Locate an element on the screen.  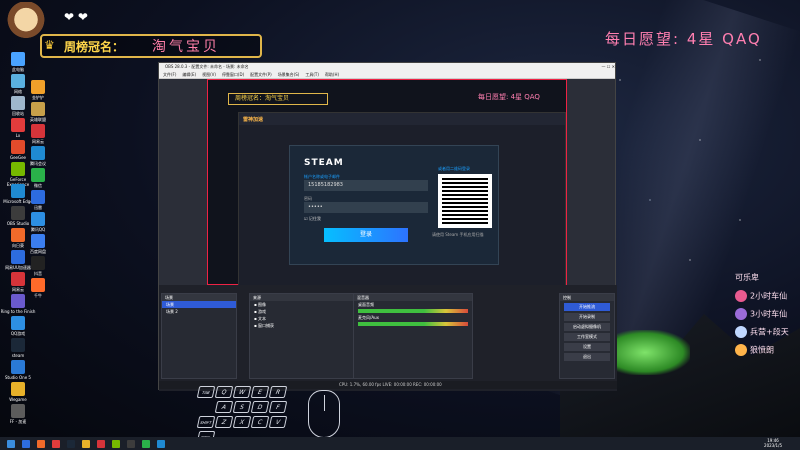
desktop-icon: steam is located at coordinates (18, 348).